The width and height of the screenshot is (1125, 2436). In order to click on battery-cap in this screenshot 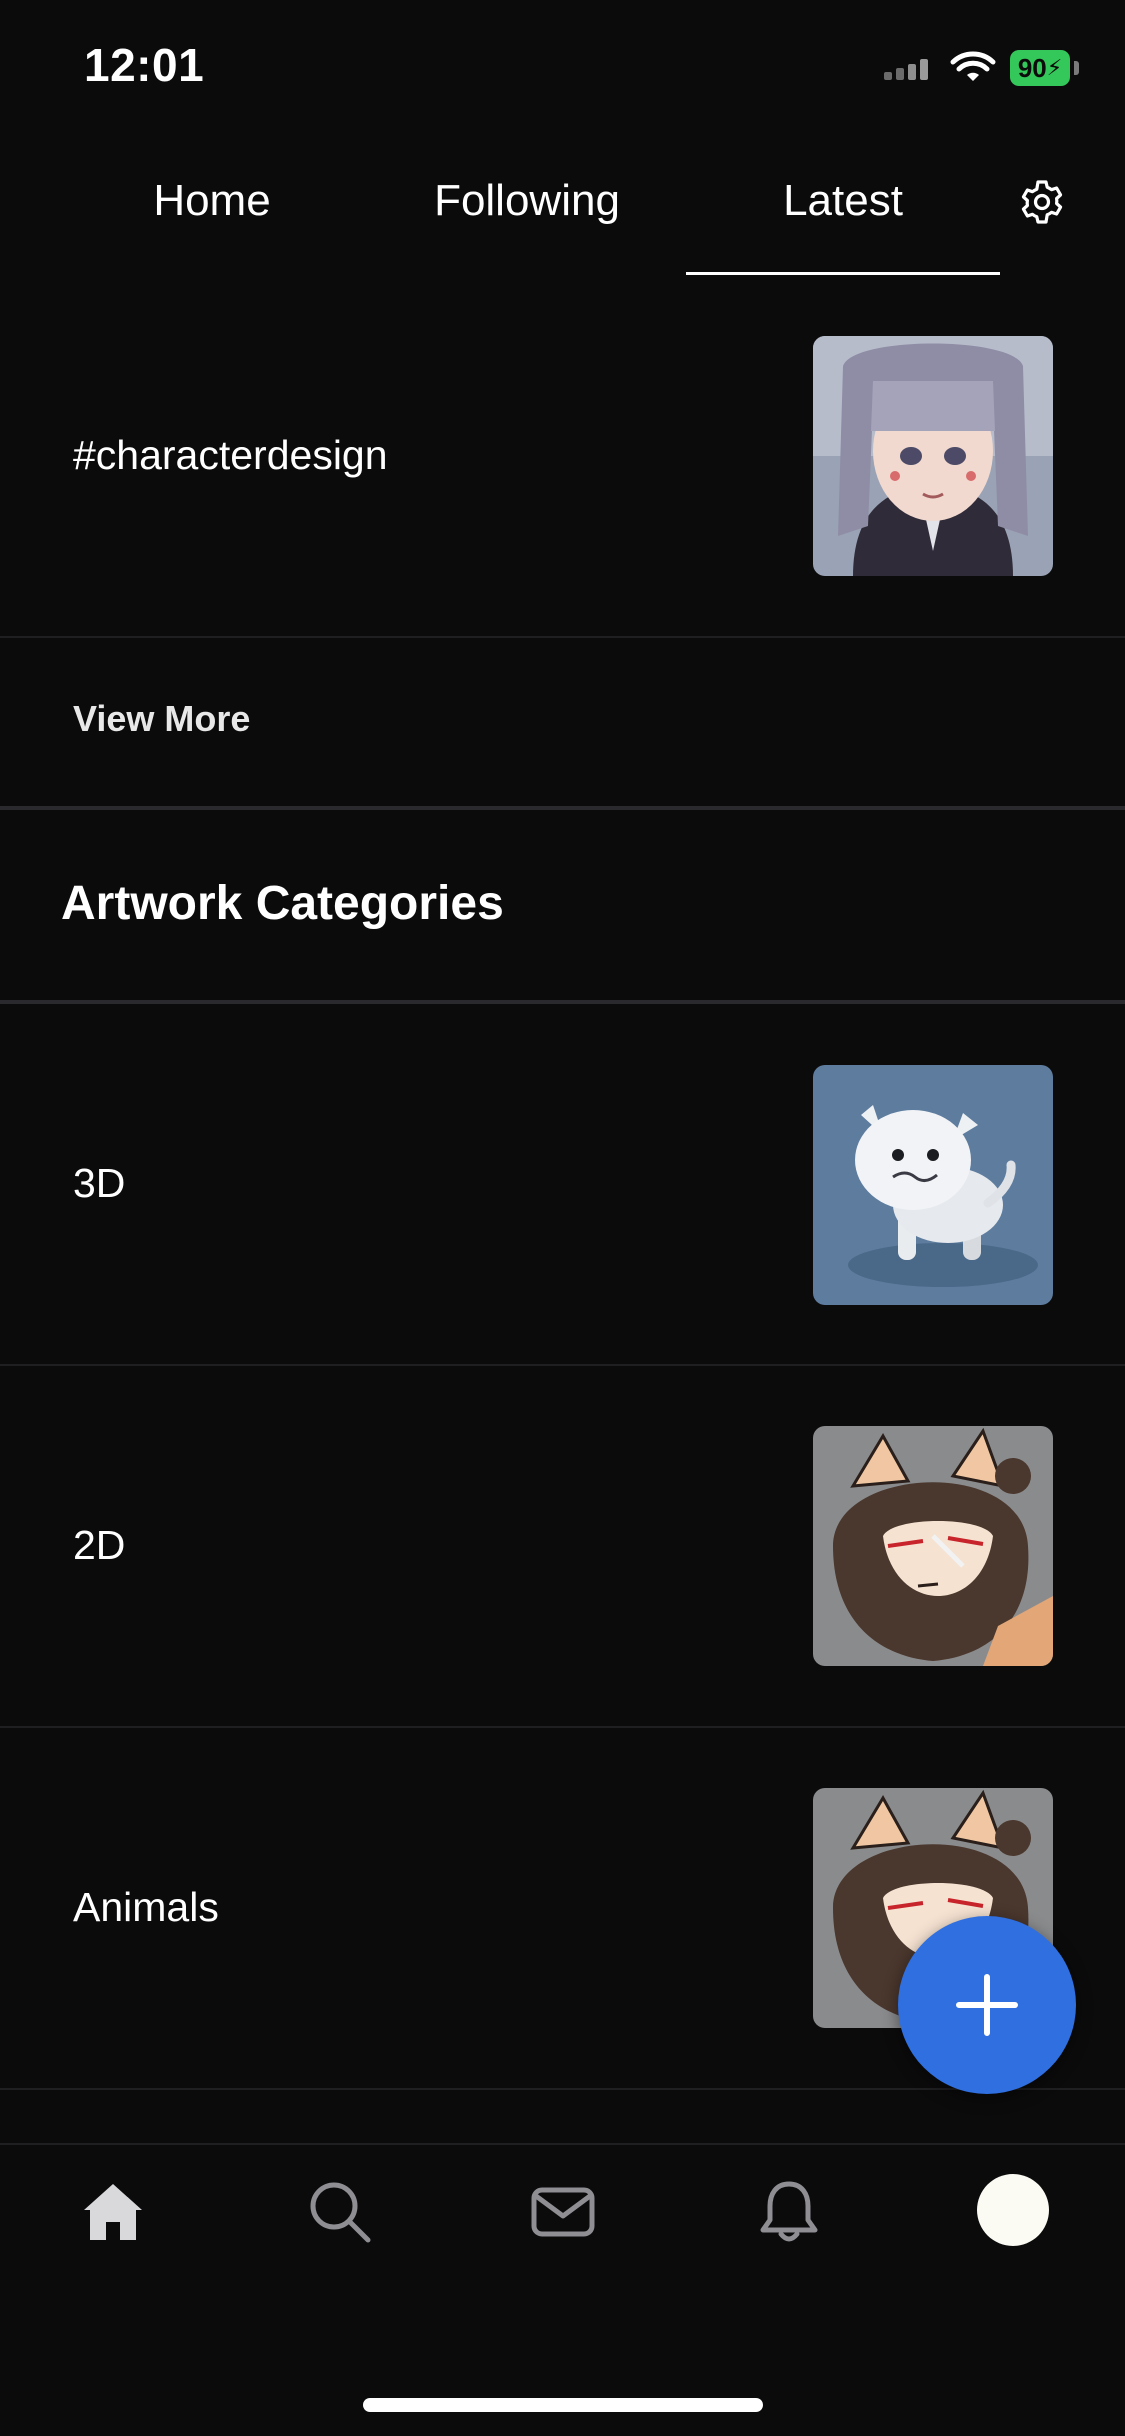, I will do `click(1076, 68)`.